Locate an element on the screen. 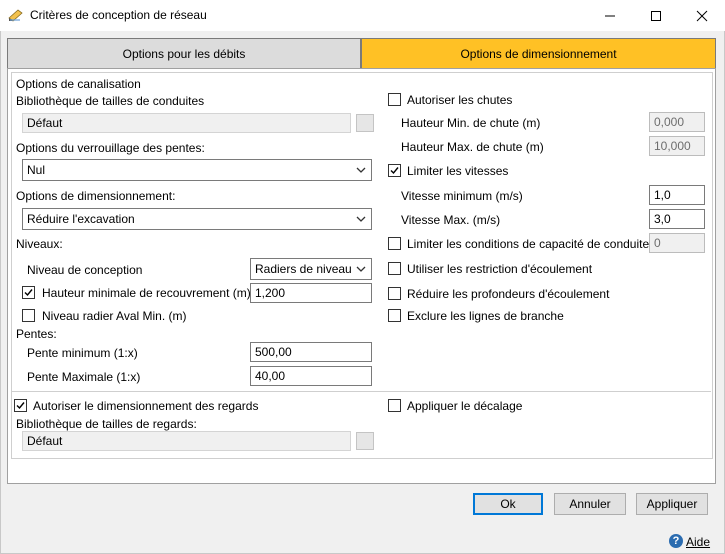  max-drop-label: Hauteur Max. de chute (m) is located at coordinates (472, 147).